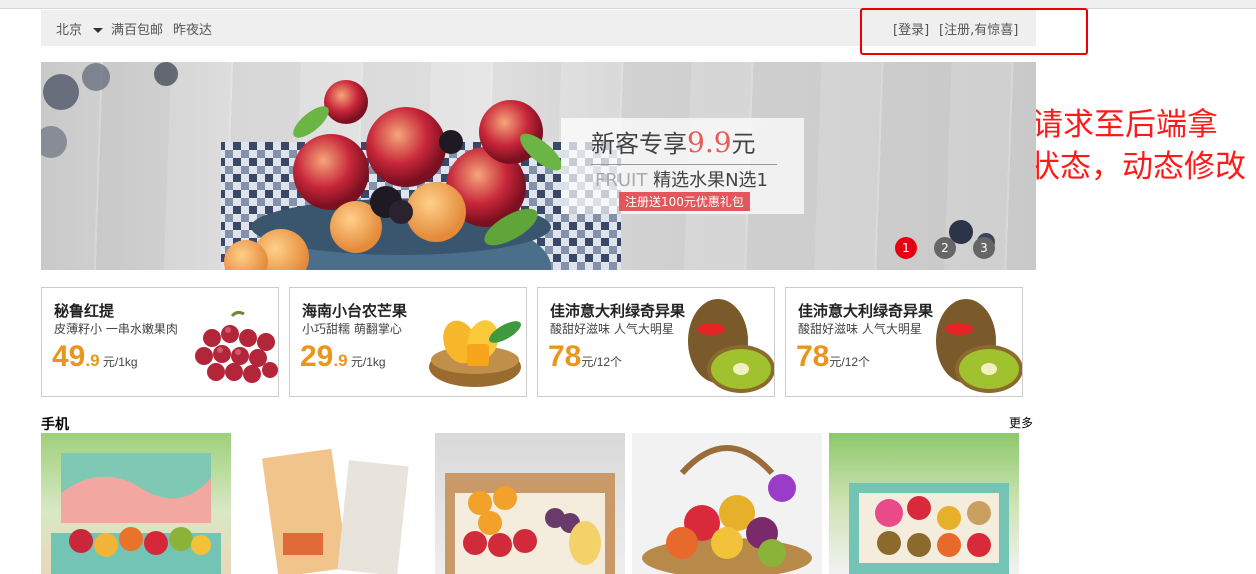  Describe the element at coordinates (621, 180) in the screenshot. I see `promo-subline-en: FRUIT` at that location.